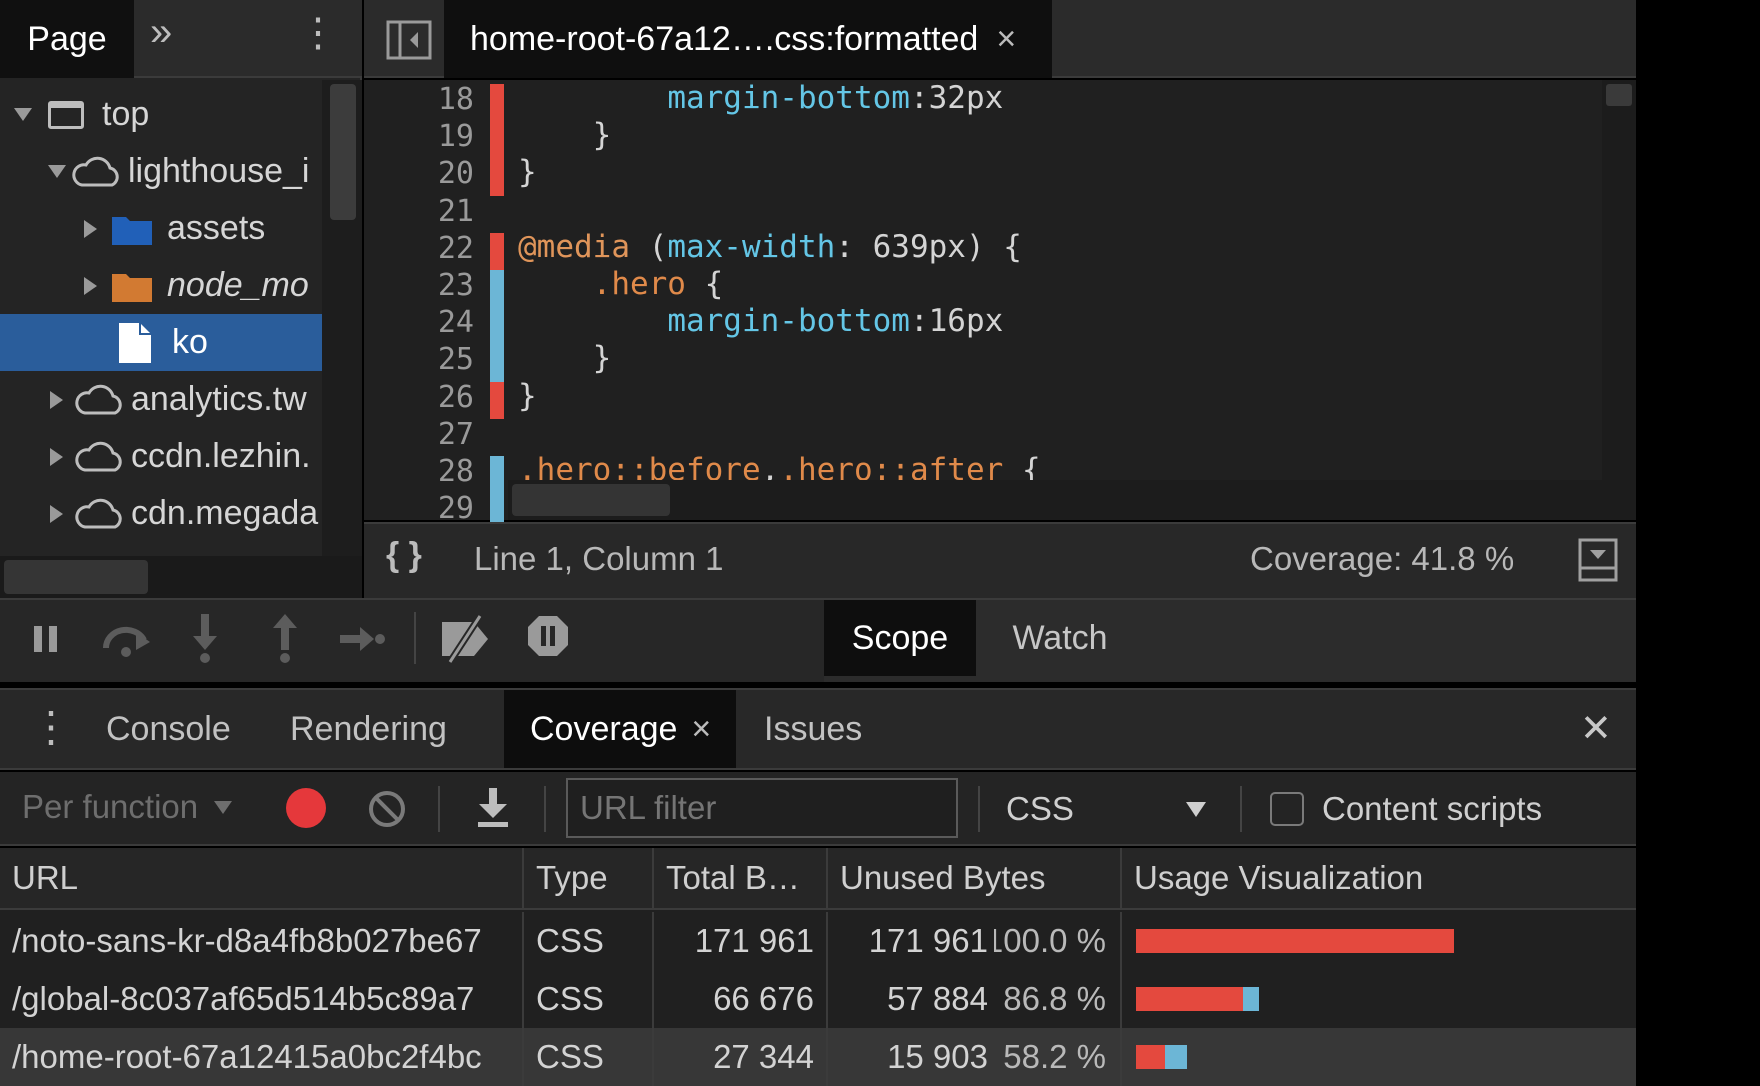 The height and width of the screenshot is (1086, 1760). I want to click on close-tab-icon: ×, so click(1006, 39).